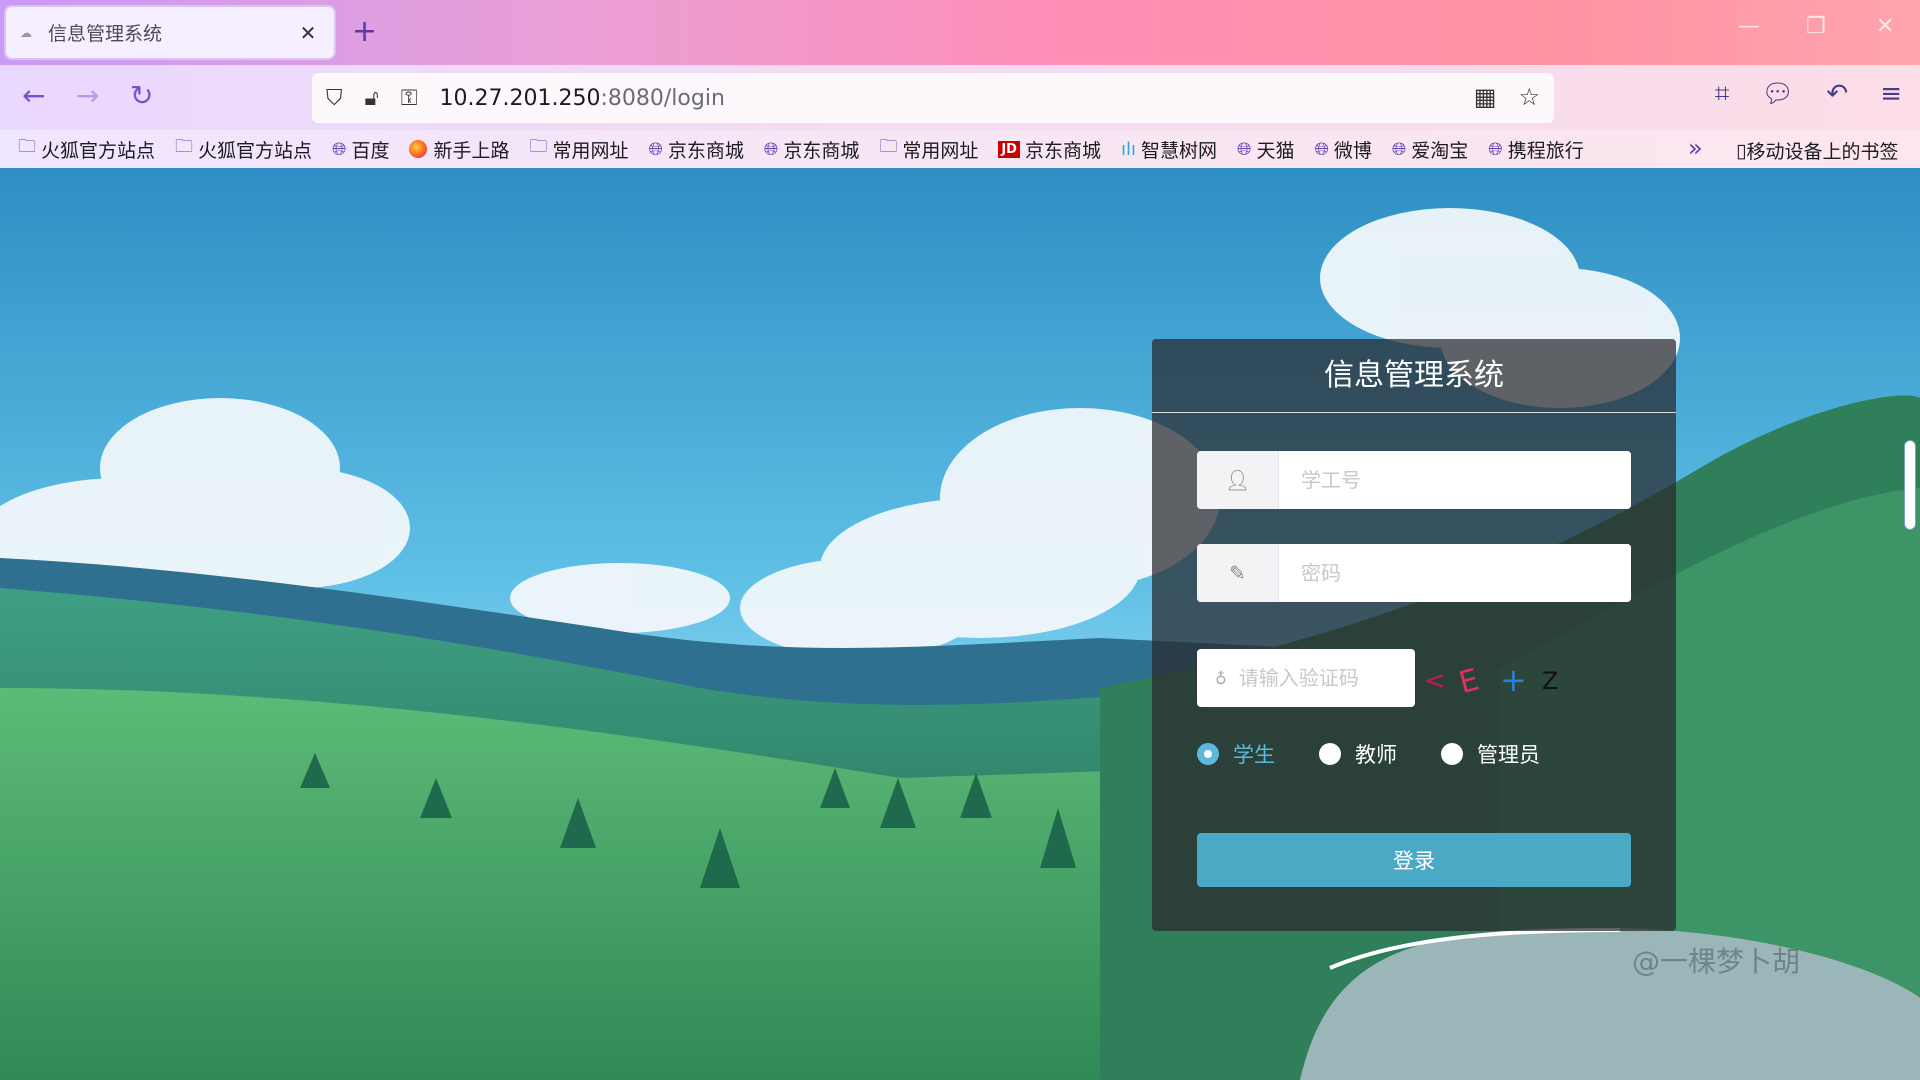  What do you see at coordinates (87, 95) in the screenshot?
I see `forward-arrow-icon: →` at bounding box center [87, 95].